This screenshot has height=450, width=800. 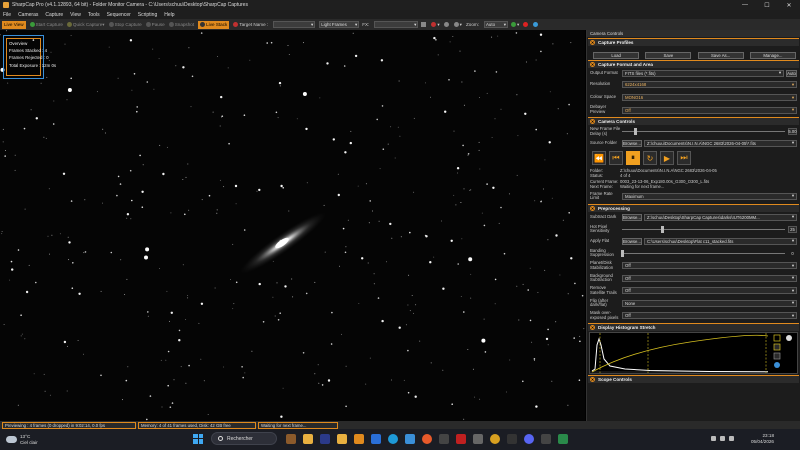 What do you see at coordinates (496, 24) in the screenshot?
I see `zoom-select: Auto ▾` at bounding box center [496, 24].